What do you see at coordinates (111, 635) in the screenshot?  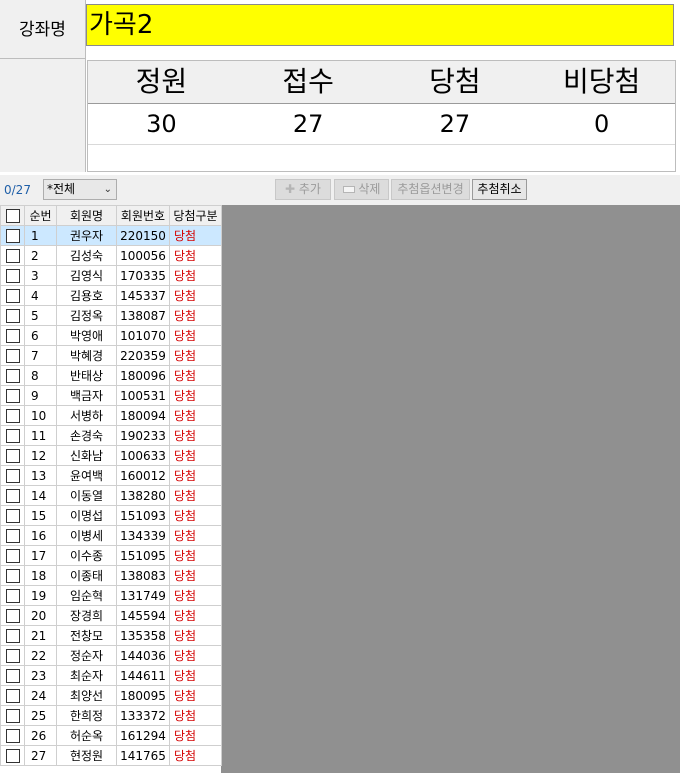 I see `table-row: 21 전창모 135358 당첨` at bounding box center [111, 635].